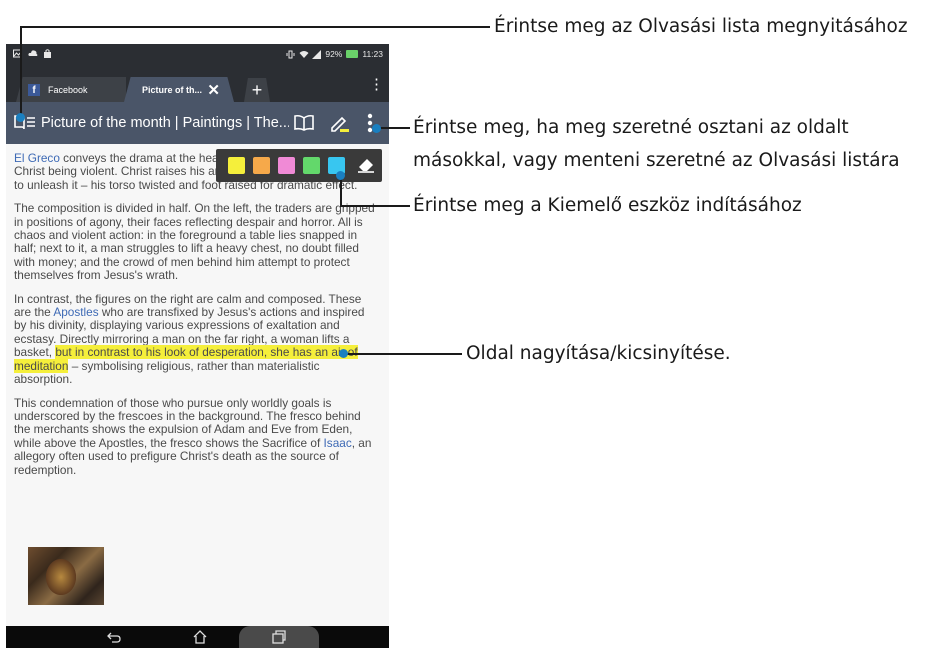 This screenshot has width=946, height=648. What do you see at coordinates (376, 84) in the screenshot?
I see `tab-menu-icon: ⋮` at bounding box center [376, 84].